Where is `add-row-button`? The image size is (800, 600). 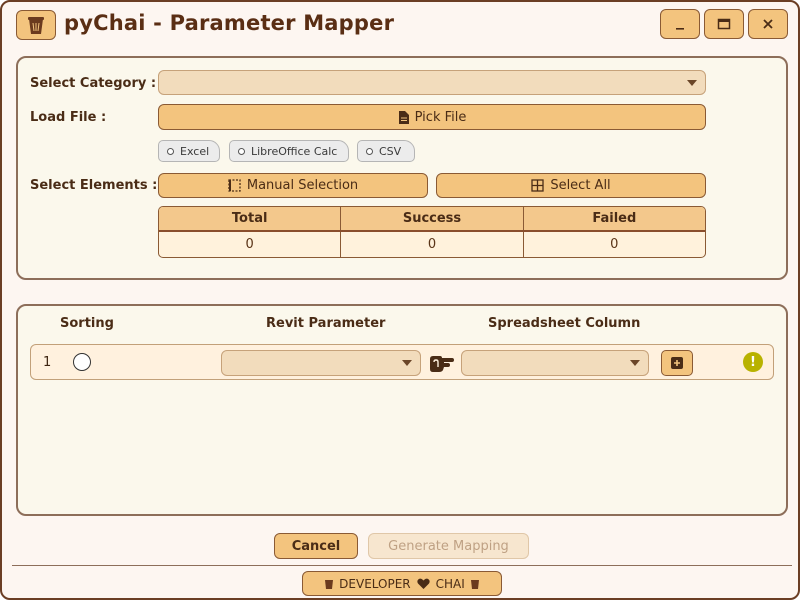 add-row-button is located at coordinates (677, 363).